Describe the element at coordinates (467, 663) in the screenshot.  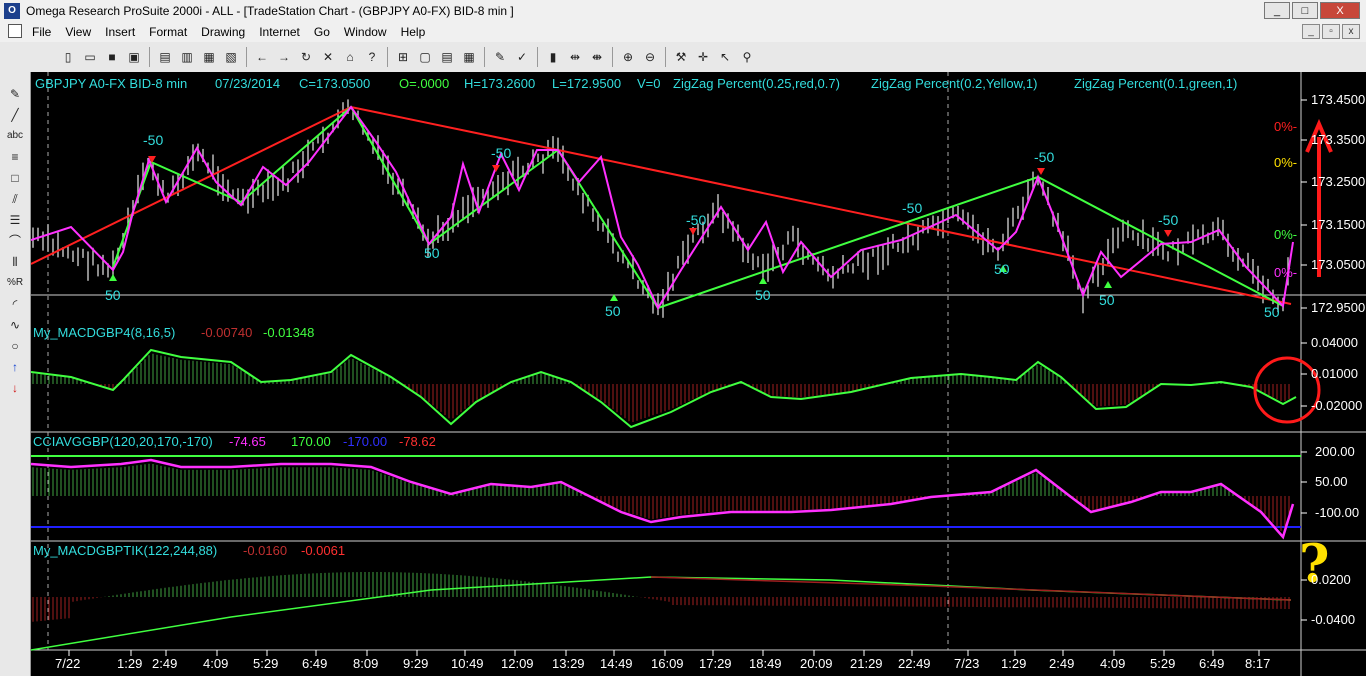
I see `time-axis-label: 10:49` at that location.